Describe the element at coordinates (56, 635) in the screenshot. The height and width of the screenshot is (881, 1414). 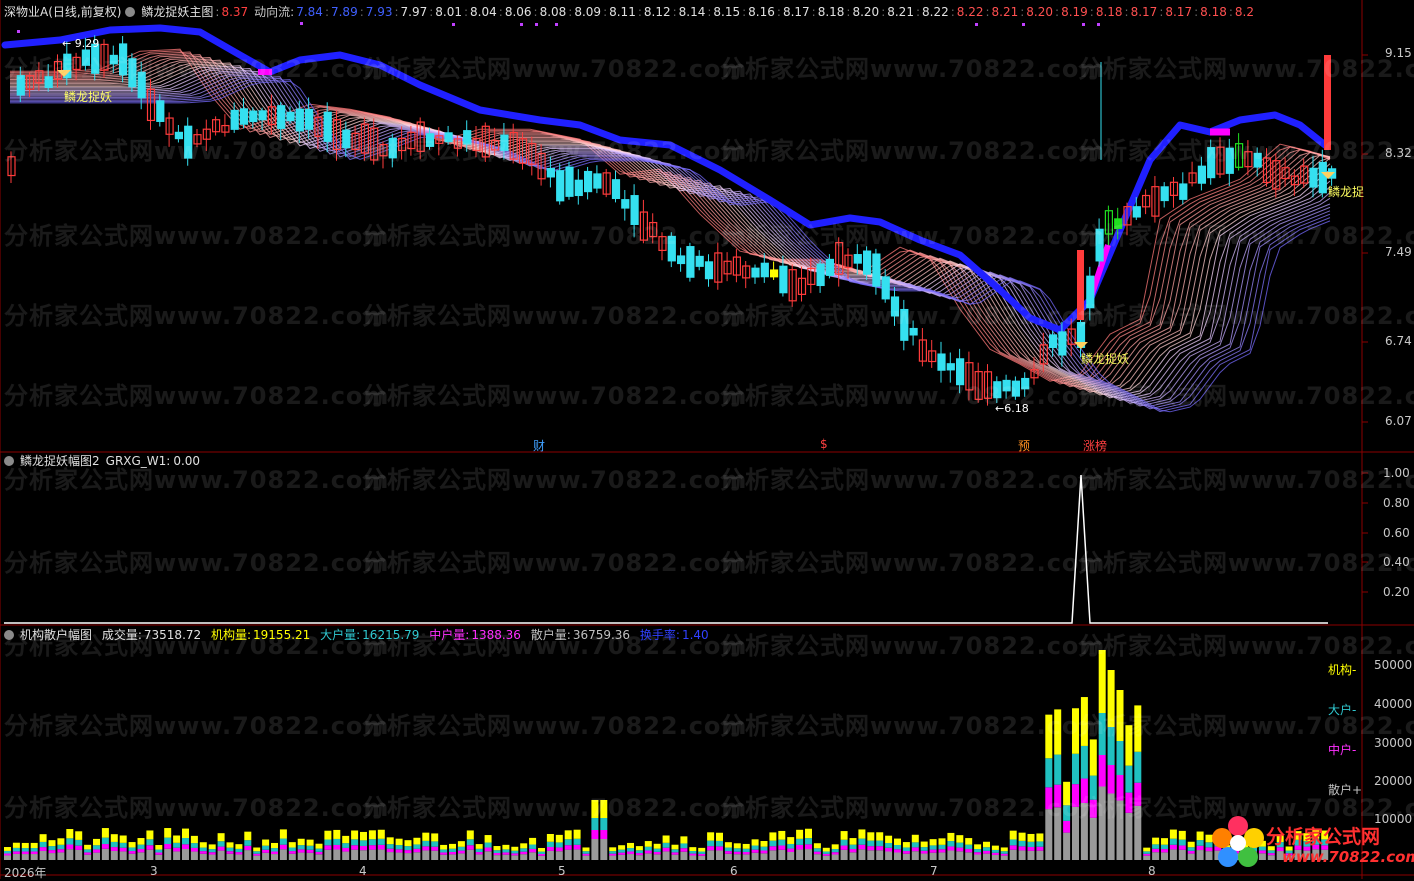
I see `sub2-title: 机构散户幅图` at that location.